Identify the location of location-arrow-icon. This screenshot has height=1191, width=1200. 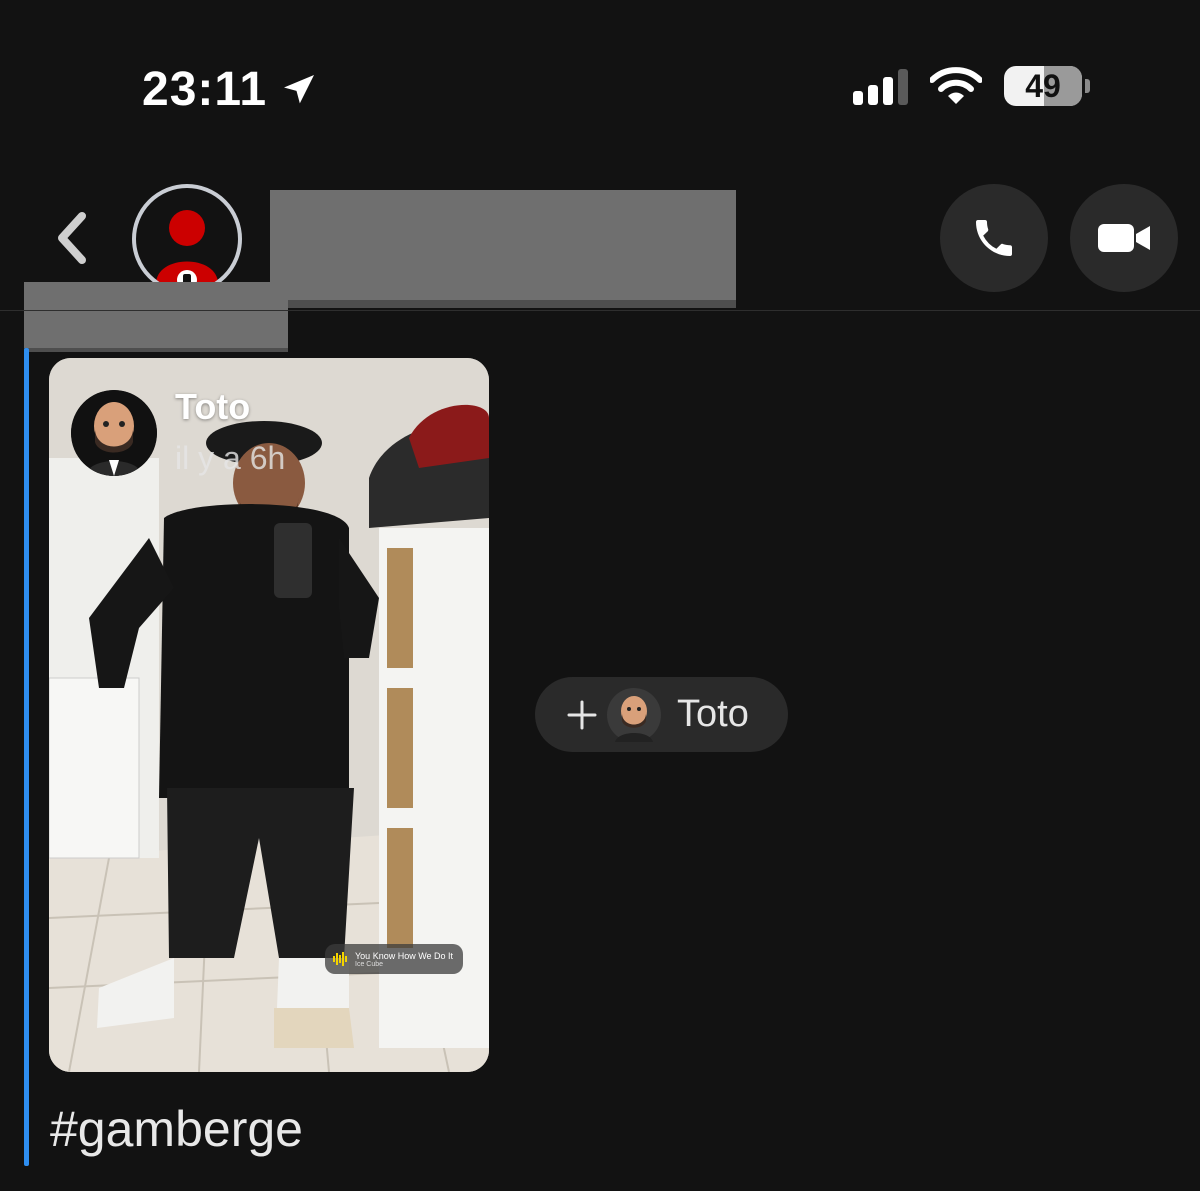
(299, 88).